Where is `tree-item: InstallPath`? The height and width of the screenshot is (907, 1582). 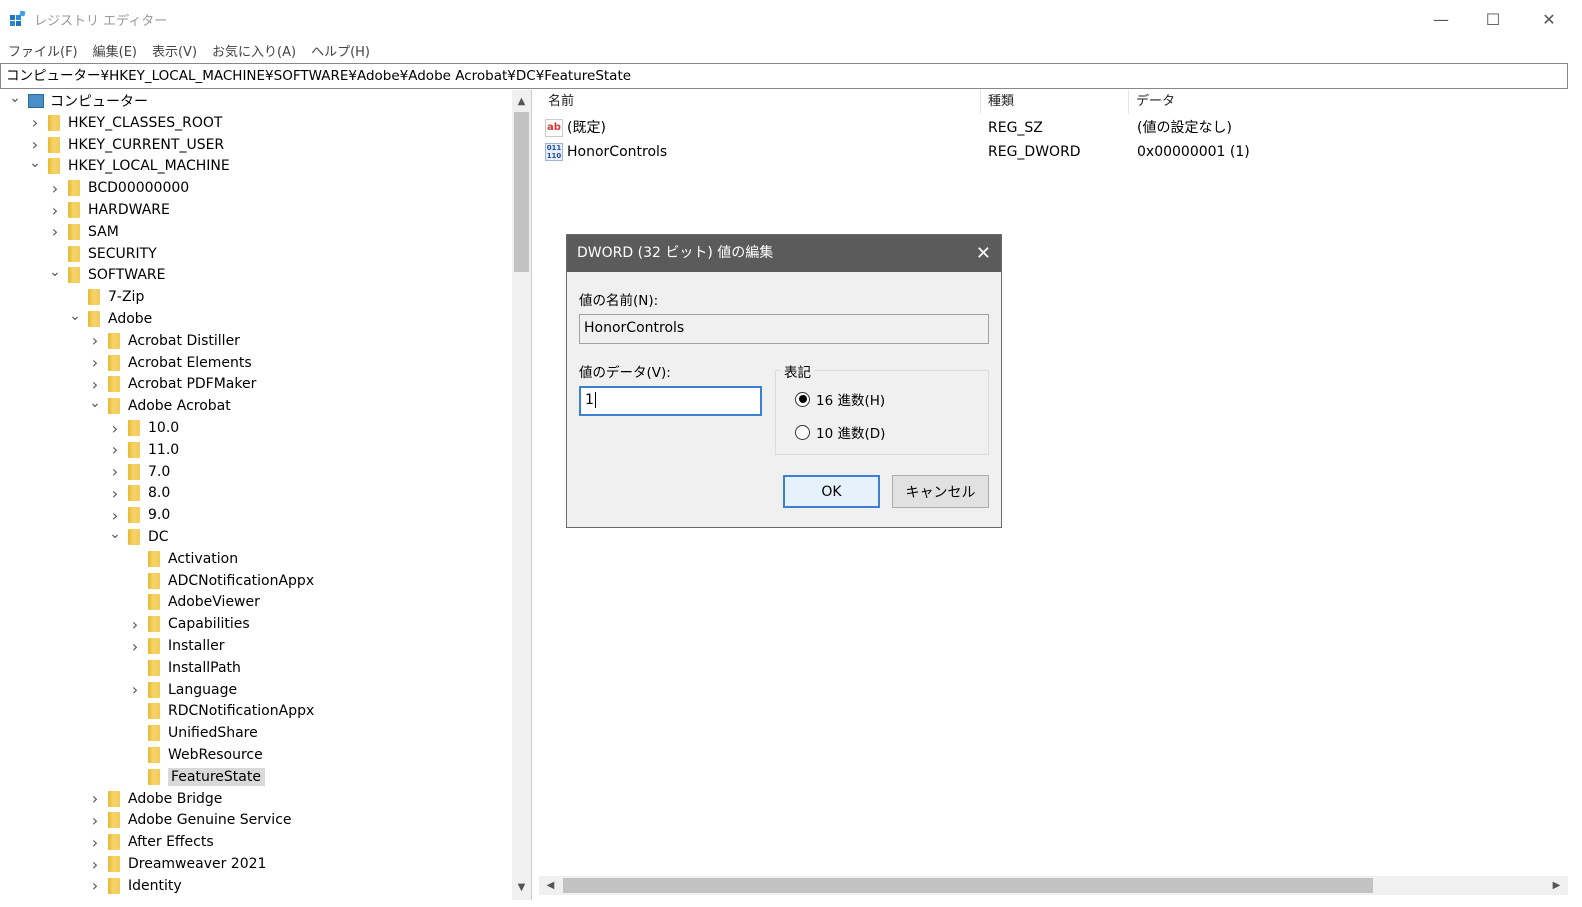
tree-item: InstallPath is located at coordinates (184, 668).